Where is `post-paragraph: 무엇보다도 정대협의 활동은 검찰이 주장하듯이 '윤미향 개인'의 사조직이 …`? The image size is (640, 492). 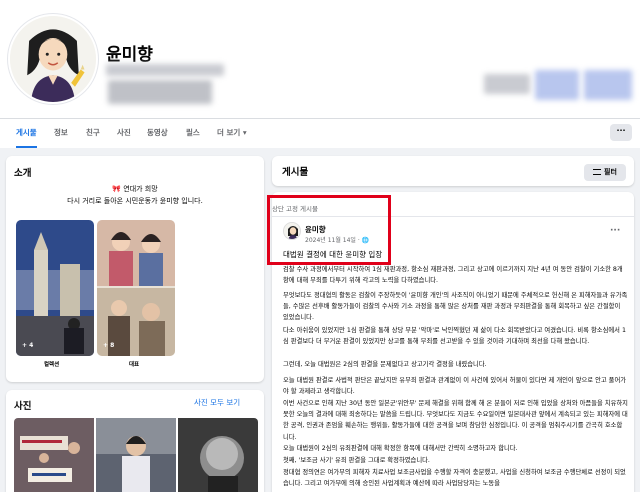
post-paragraph: 무엇보다도 정대협의 활동은 검찰이 주장하듯이 '윤미향 개인'의 사조직이 … is located at coordinates (455, 307).